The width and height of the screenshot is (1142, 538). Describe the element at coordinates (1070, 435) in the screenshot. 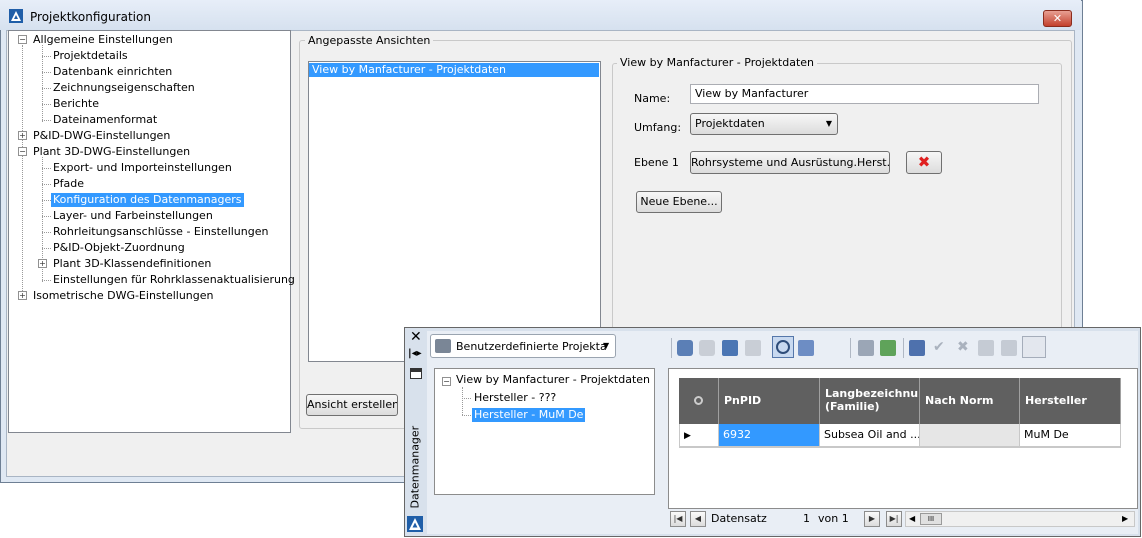

I see `cell-hersteller: MuM De` at that location.